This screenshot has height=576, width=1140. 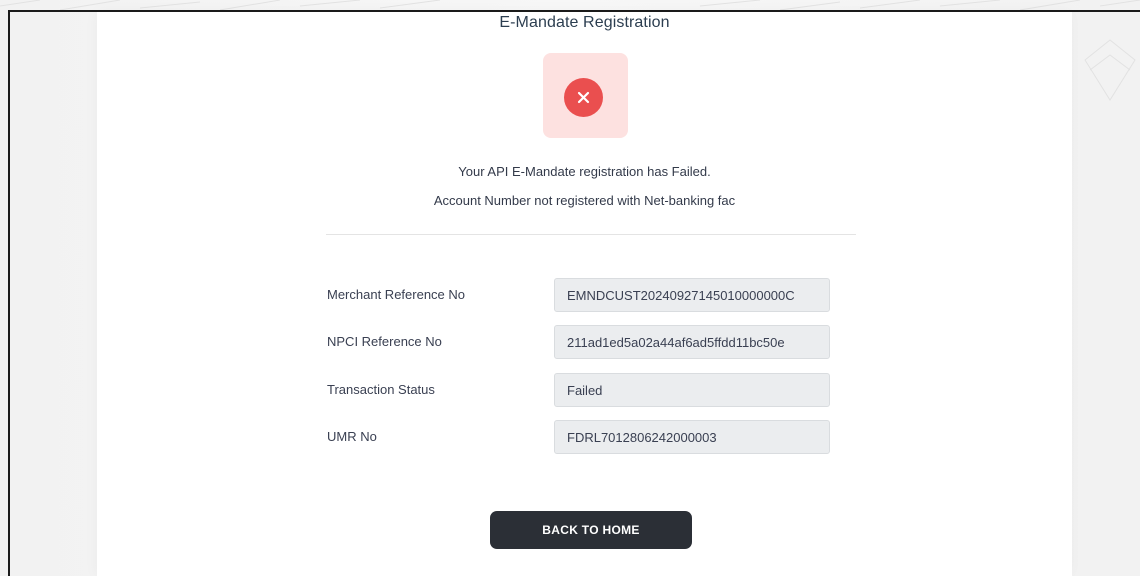 I want to click on transaction-status-label: Transaction Status, so click(x=381, y=389).